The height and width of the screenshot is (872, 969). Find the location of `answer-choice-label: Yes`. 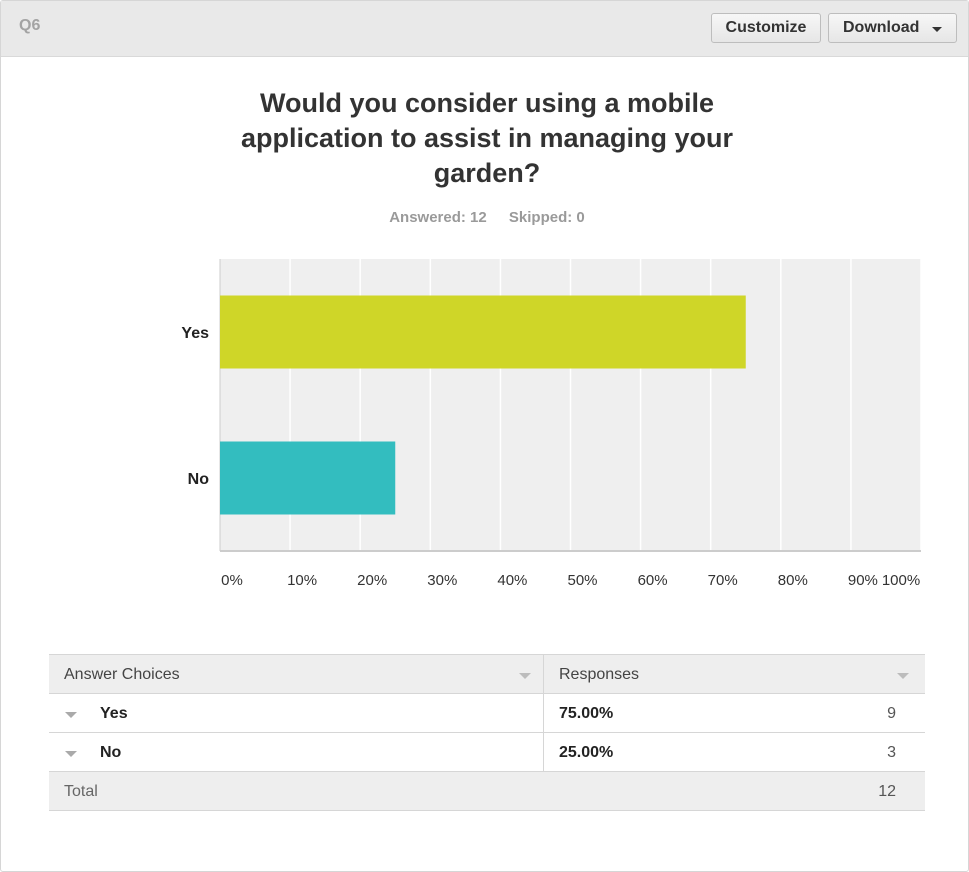

answer-choice-label: Yes is located at coordinates (114, 713).